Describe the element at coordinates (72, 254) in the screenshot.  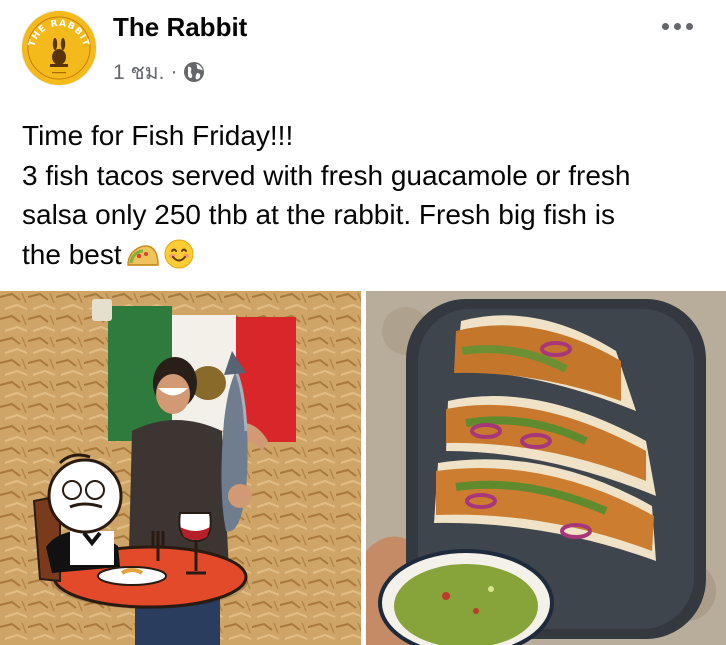
I see `post-text-line: the best` at that location.